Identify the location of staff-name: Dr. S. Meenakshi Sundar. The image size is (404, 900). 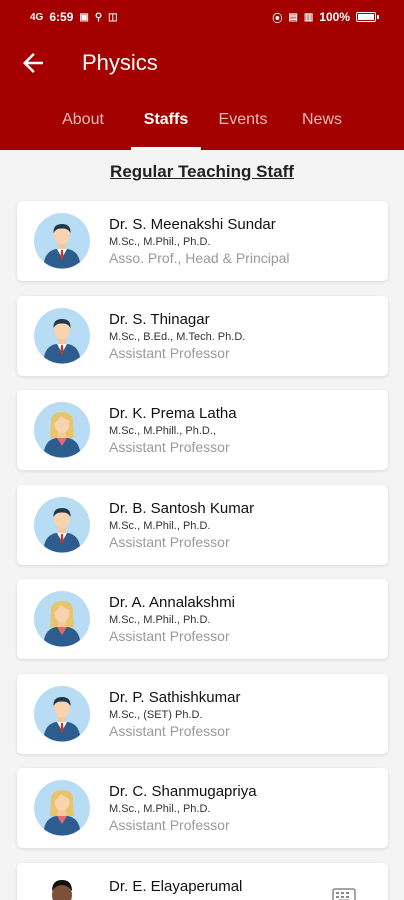
(192, 224).